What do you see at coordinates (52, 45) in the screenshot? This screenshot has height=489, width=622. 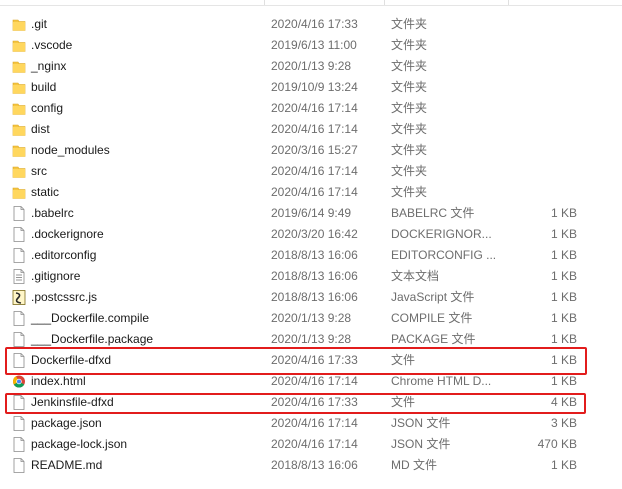 I see `file-name: .vscode` at bounding box center [52, 45].